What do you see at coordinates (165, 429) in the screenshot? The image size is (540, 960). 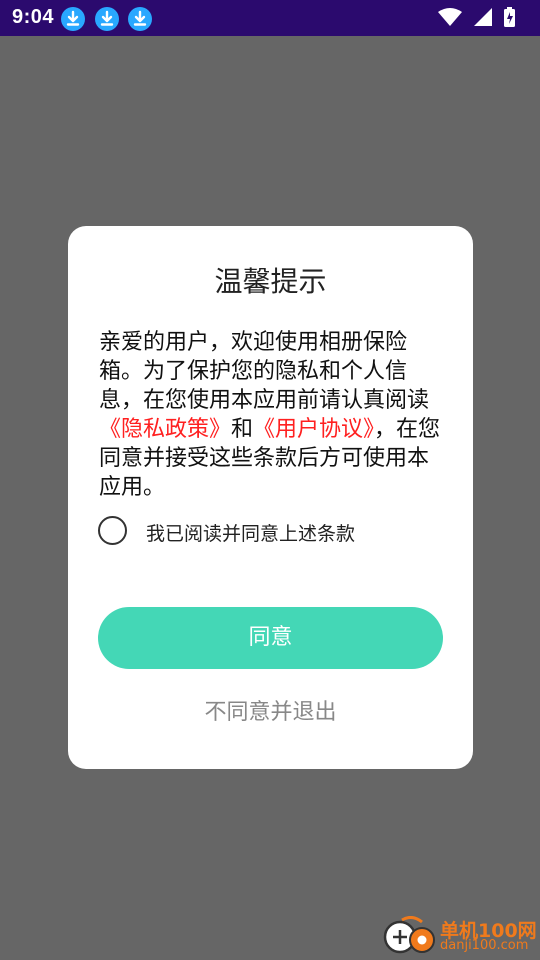 I see `privacy-policy-link: 《隐私政策》` at bounding box center [165, 429].